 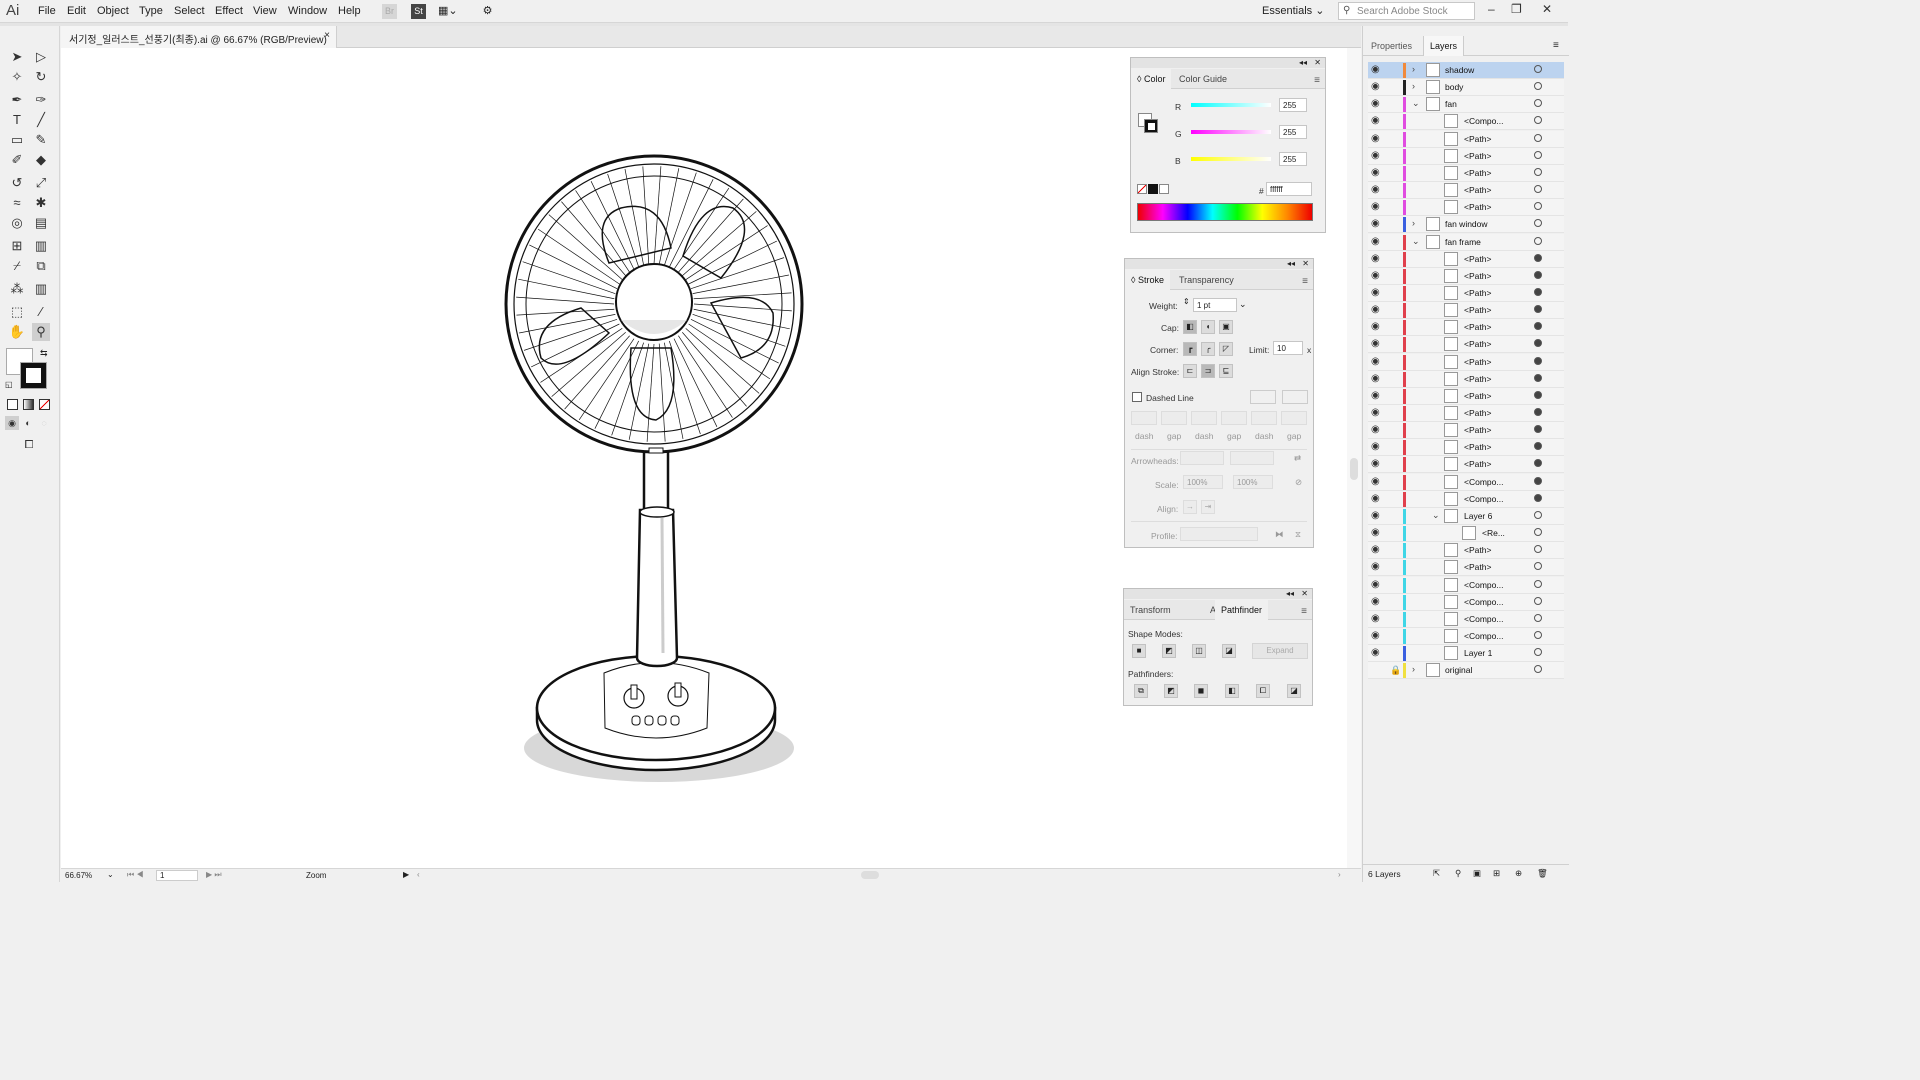 What do you see at coordinates (1354, 469) in the screenshot?
I see `scroll-thumb` at bounding box center [1354, 469].